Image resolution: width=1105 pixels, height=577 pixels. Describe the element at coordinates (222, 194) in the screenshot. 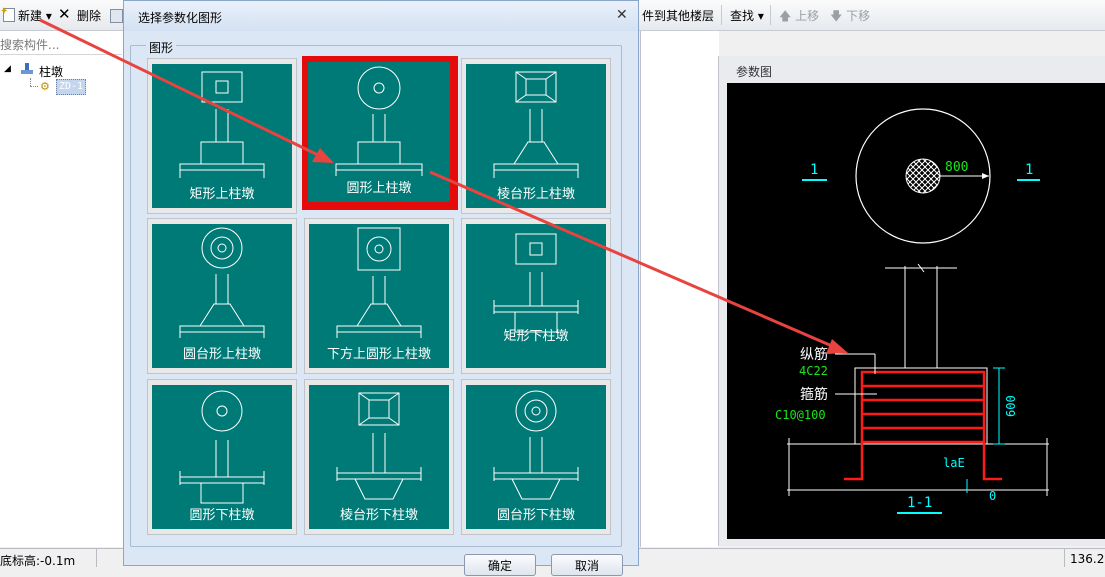

I see `tile-caption: 矩形上柱墩` at that location.